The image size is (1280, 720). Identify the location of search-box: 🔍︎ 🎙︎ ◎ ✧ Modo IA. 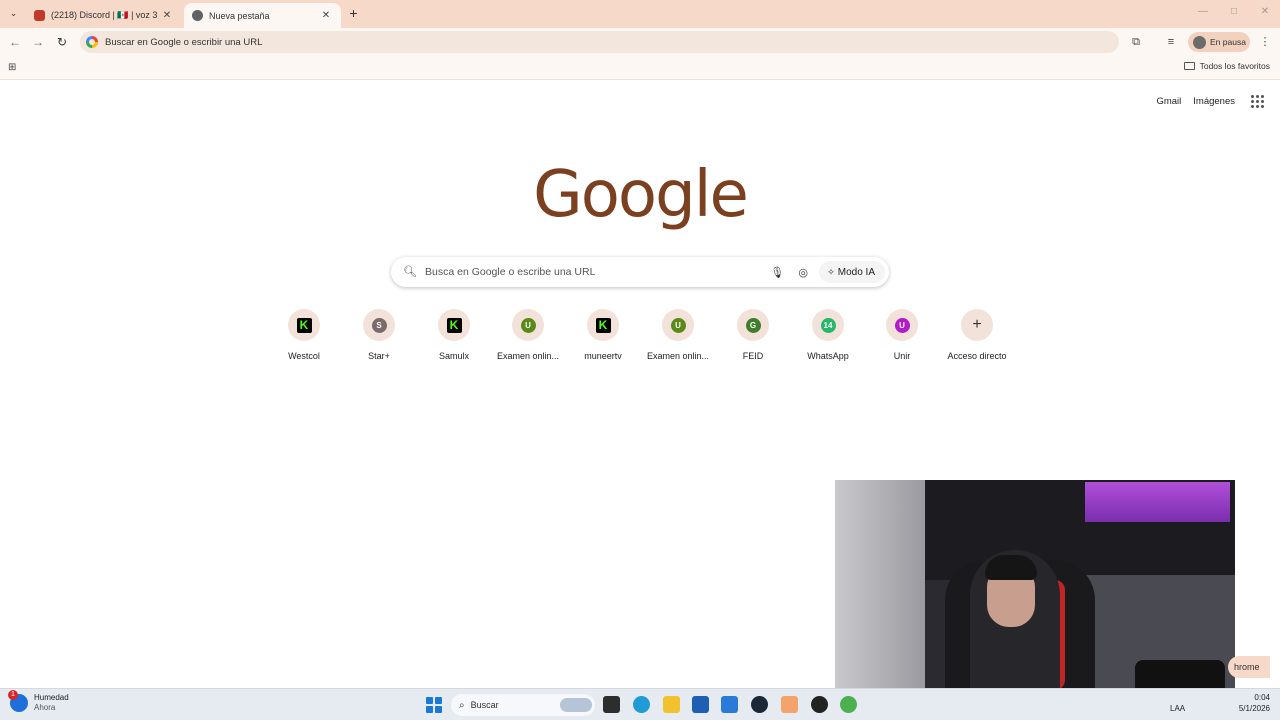
(640, 272).